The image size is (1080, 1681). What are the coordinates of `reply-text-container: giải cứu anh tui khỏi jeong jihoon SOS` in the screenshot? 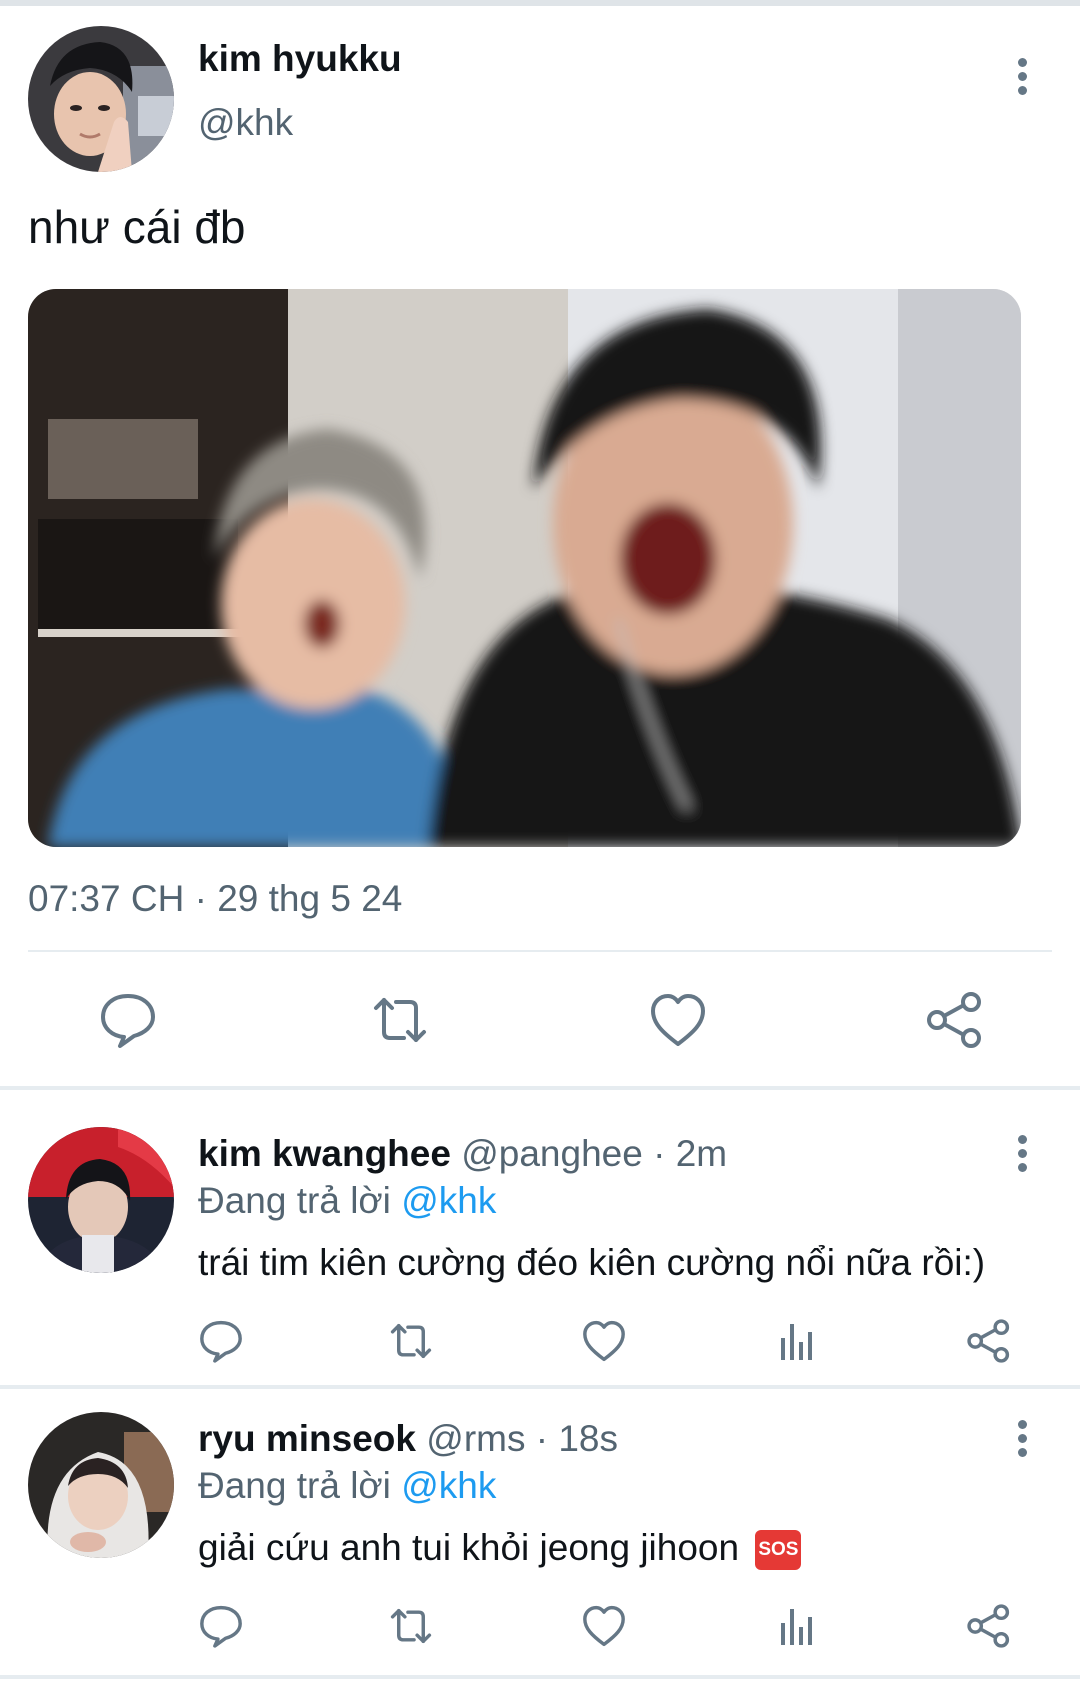 It's located at (500, 1549).